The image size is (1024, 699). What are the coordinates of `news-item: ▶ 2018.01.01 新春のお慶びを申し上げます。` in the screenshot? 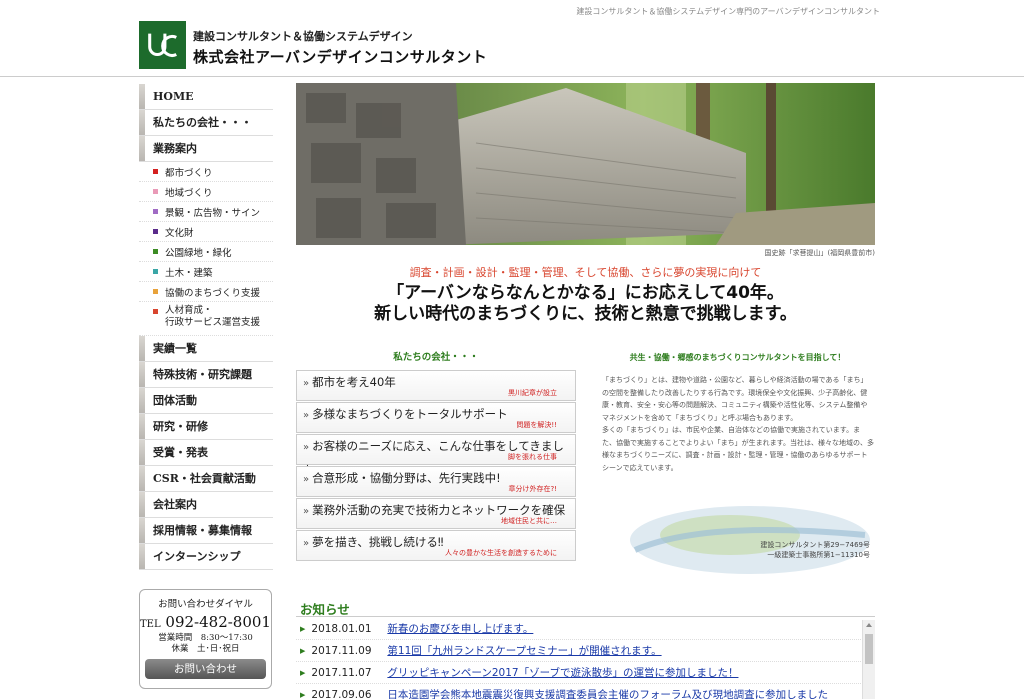 It's located at (585, 629).